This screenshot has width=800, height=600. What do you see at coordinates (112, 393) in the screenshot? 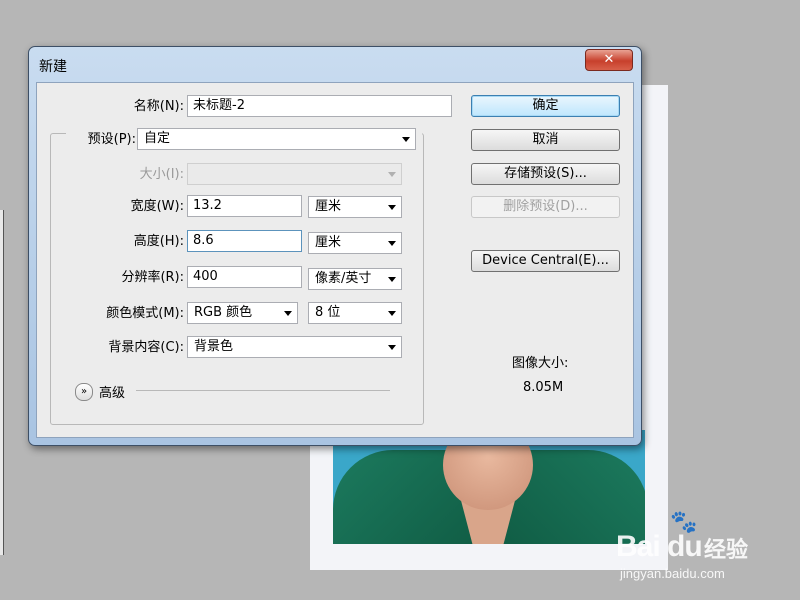
I see `advanced-label: 高级` at bounding box center [112, 393].